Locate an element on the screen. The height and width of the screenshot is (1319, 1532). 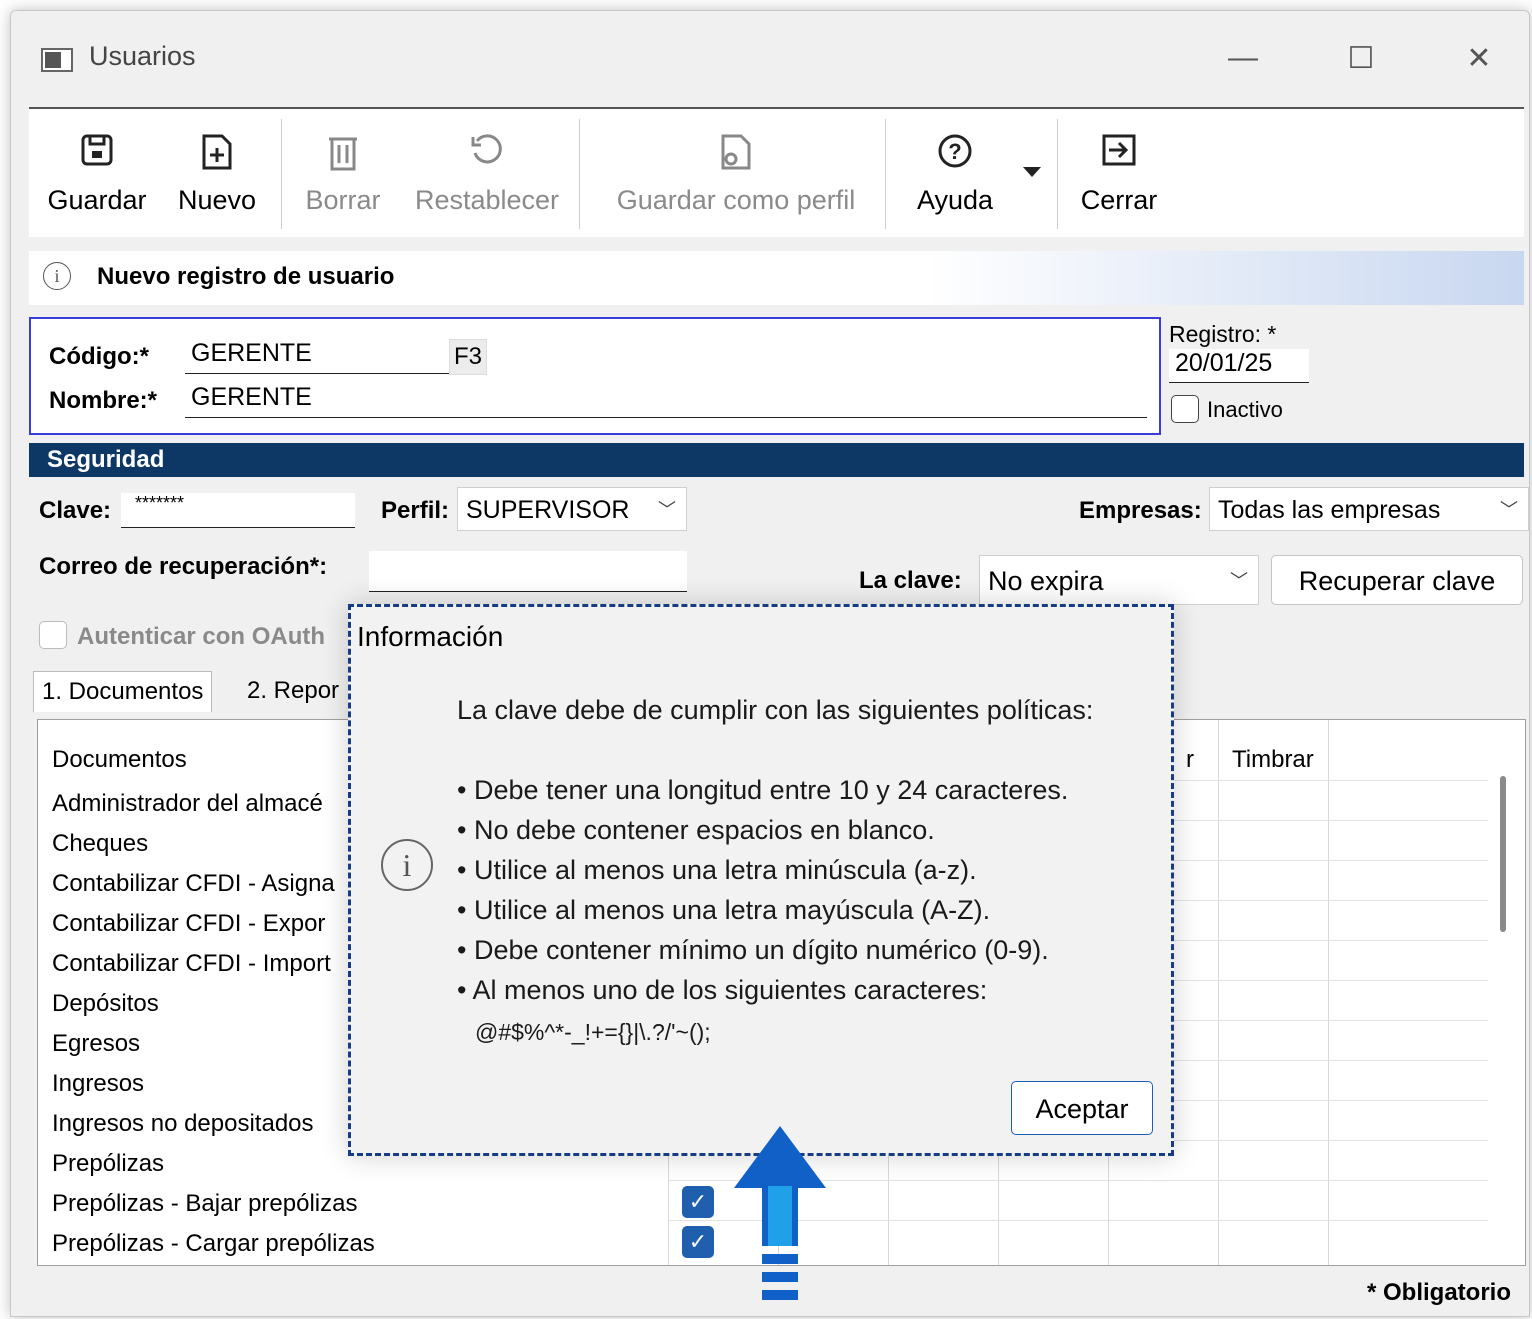
grid-scrollbar is located at coordinates (1503, 854).